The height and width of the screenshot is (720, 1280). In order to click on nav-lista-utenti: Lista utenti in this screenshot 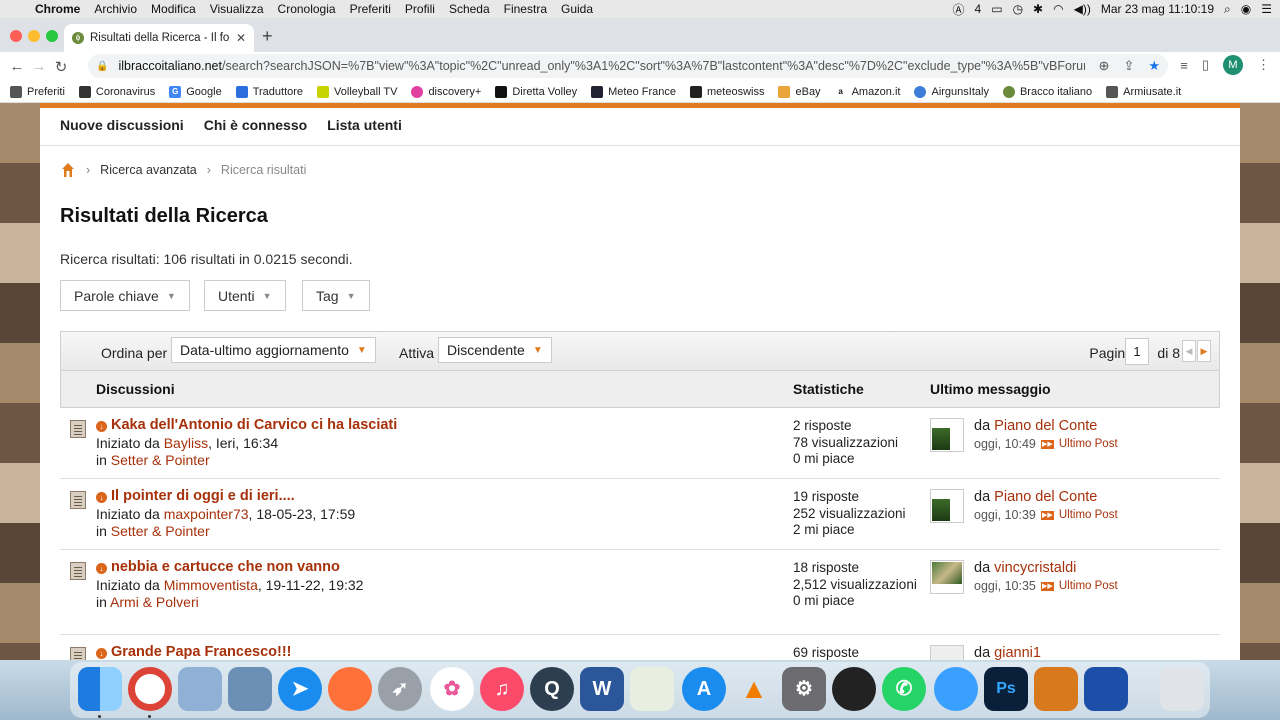, I will do `click(364, 125)`.